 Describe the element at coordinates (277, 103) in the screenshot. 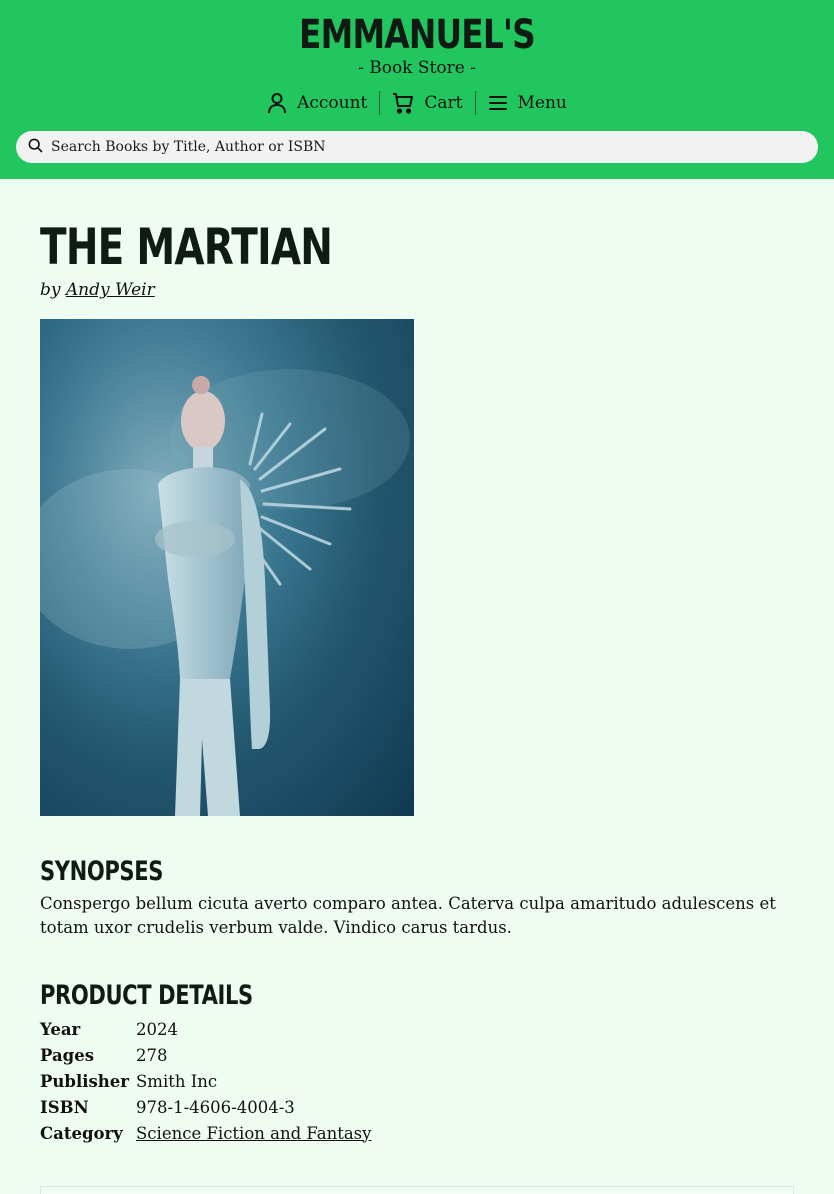

I see `user-icon` at that location.